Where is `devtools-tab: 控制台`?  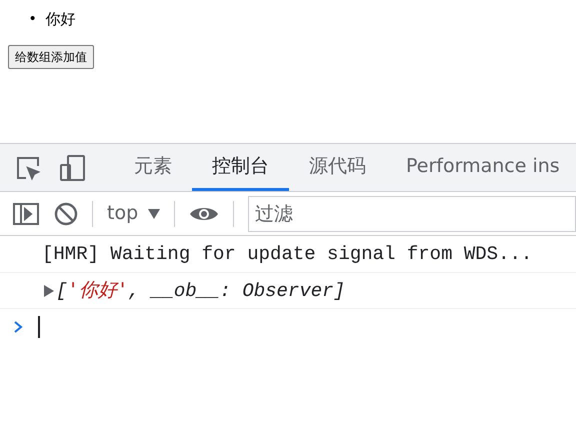
devtools-tab: 控制台 is located at coordinates (240, 167).